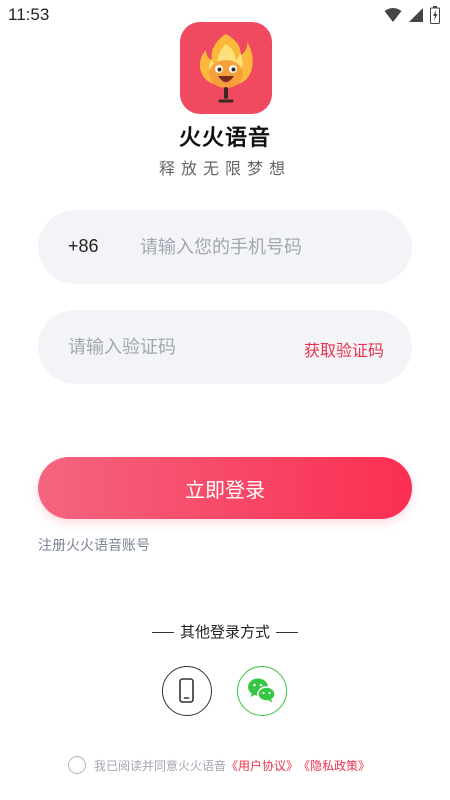 The image size is (450, 800). I want to click on divider-left, so click(162, 632).